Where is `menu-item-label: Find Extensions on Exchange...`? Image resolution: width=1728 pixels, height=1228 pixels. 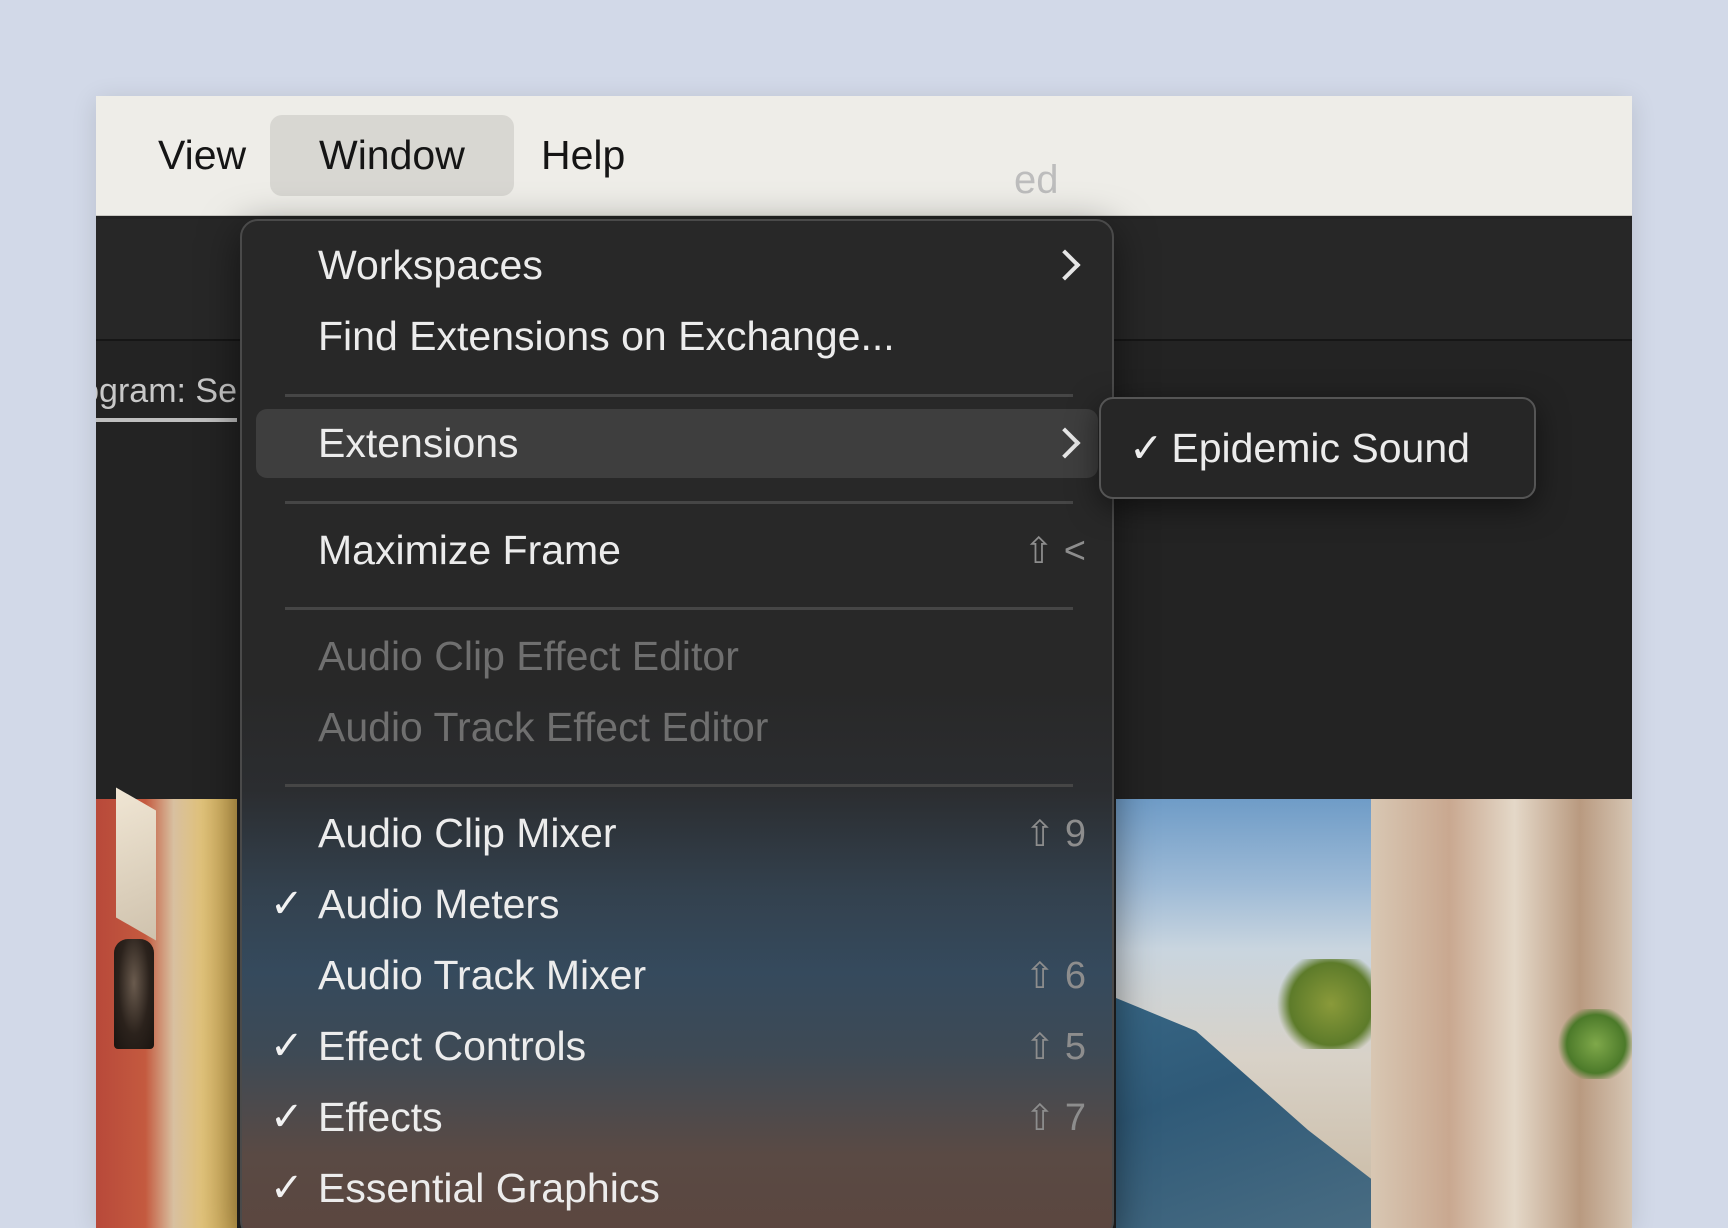
menu-item-label: Find Extensions on Exchange... is located at coordinates (606, 336).